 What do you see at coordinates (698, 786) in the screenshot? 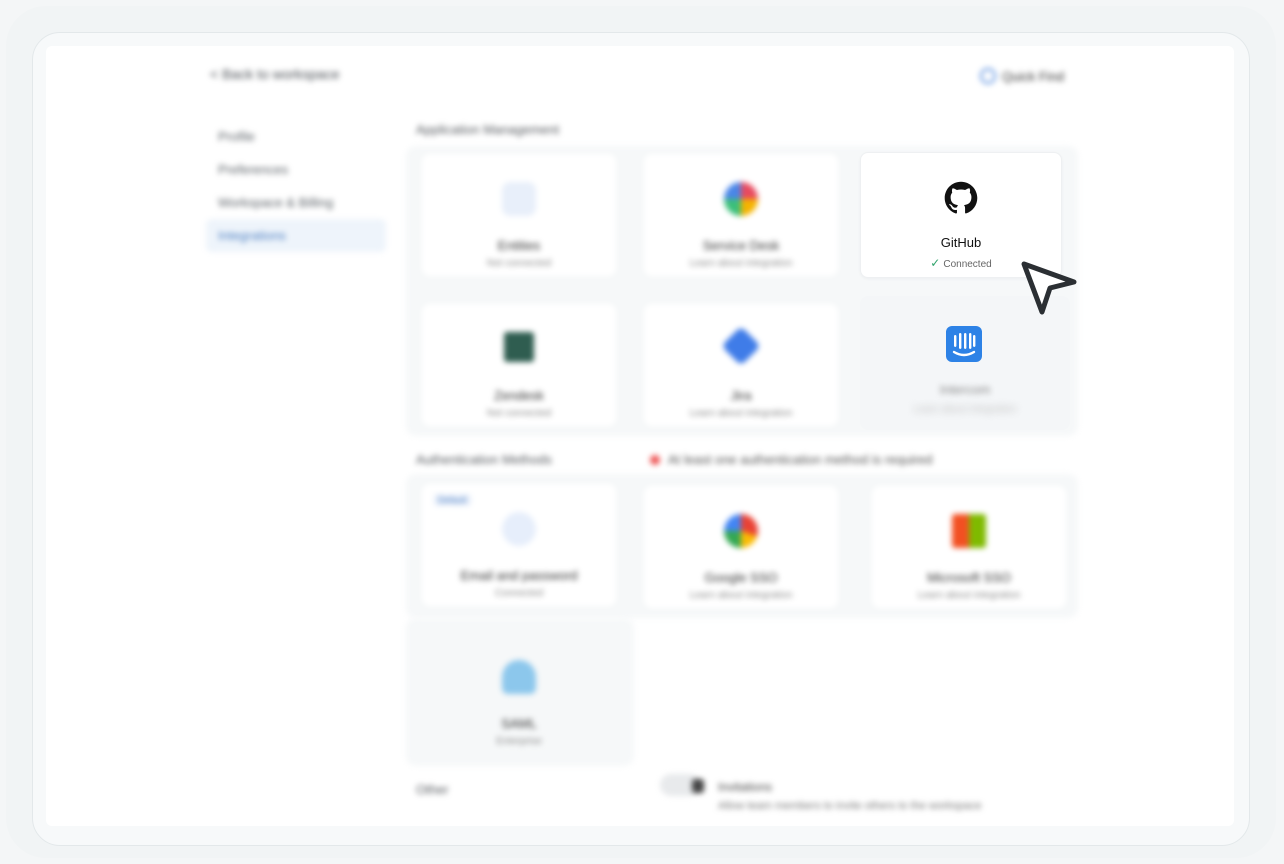
I see `toggle-knob` at bounding box center [698, 786].